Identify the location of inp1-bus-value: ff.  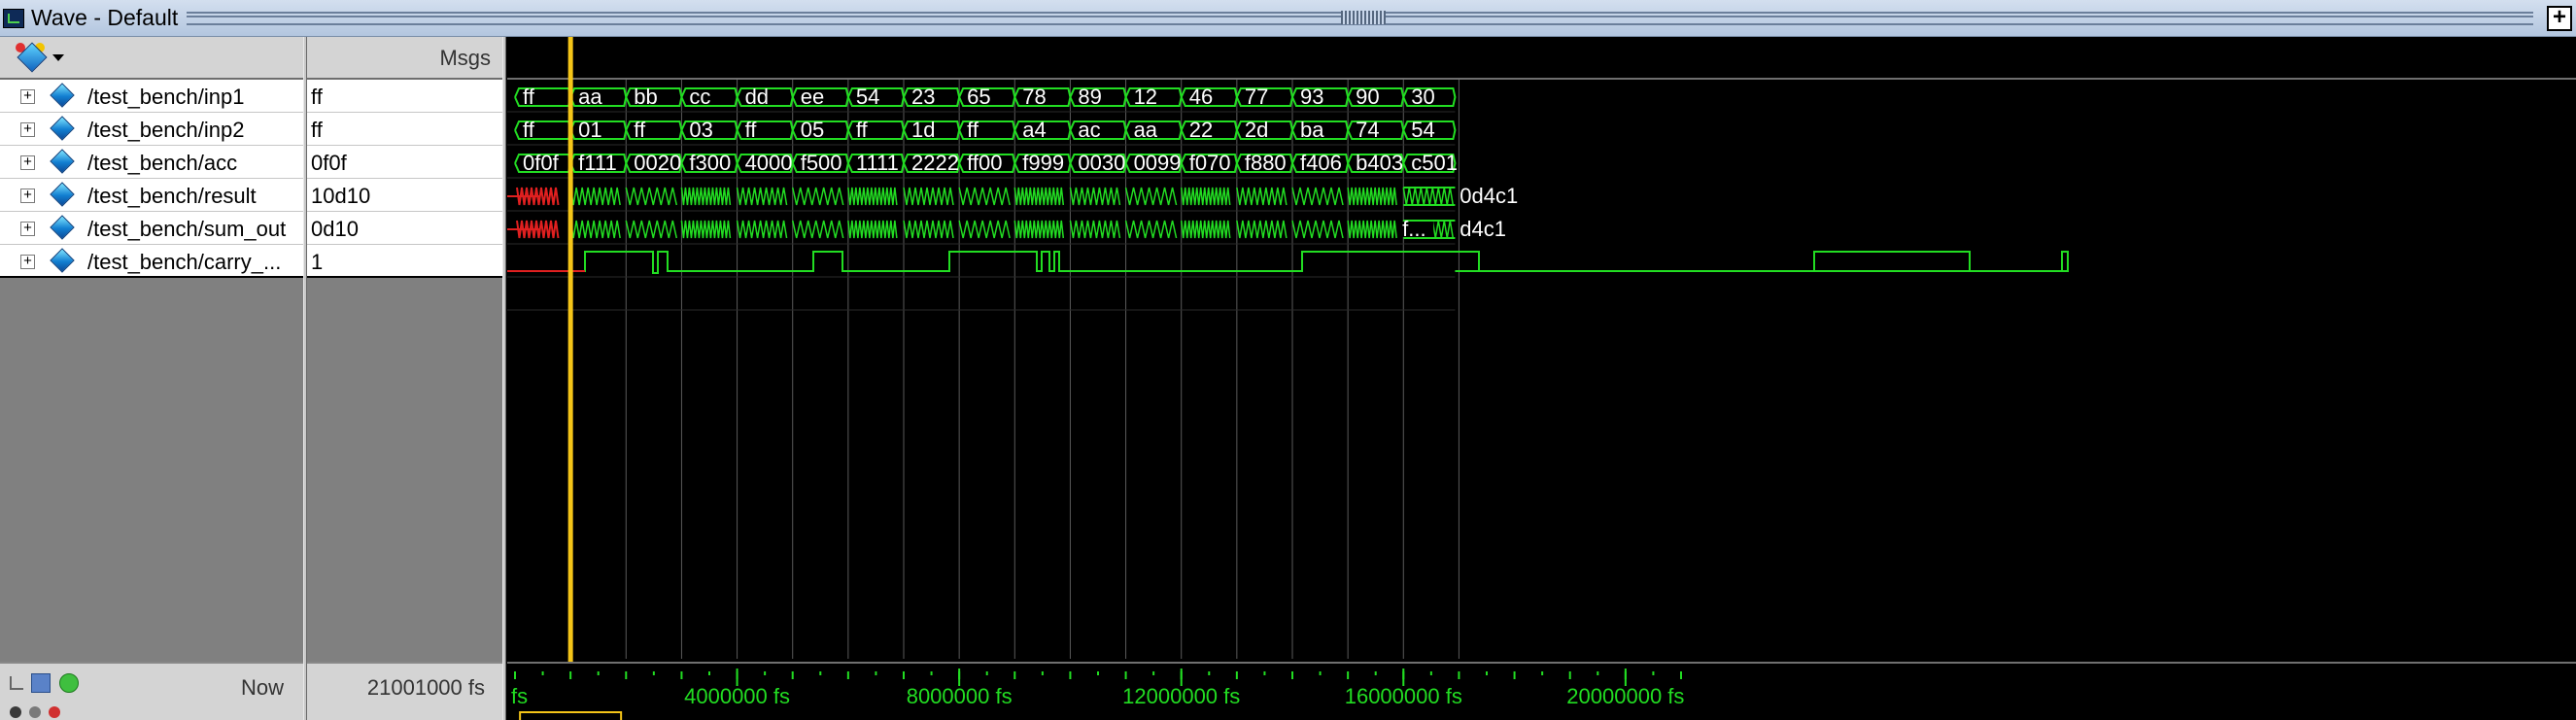
(529, 97).